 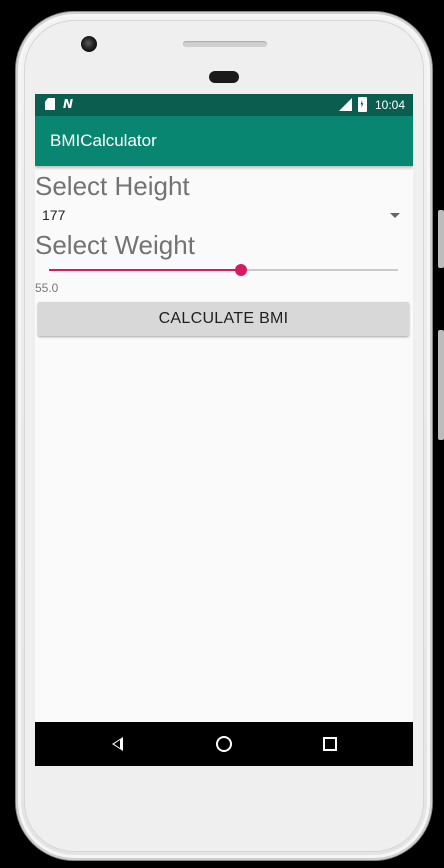 What do you see at coordinates (345, 104) in the screenshot?
I see `signal-lte-icon: LTE` at bounding box center [345, 104].